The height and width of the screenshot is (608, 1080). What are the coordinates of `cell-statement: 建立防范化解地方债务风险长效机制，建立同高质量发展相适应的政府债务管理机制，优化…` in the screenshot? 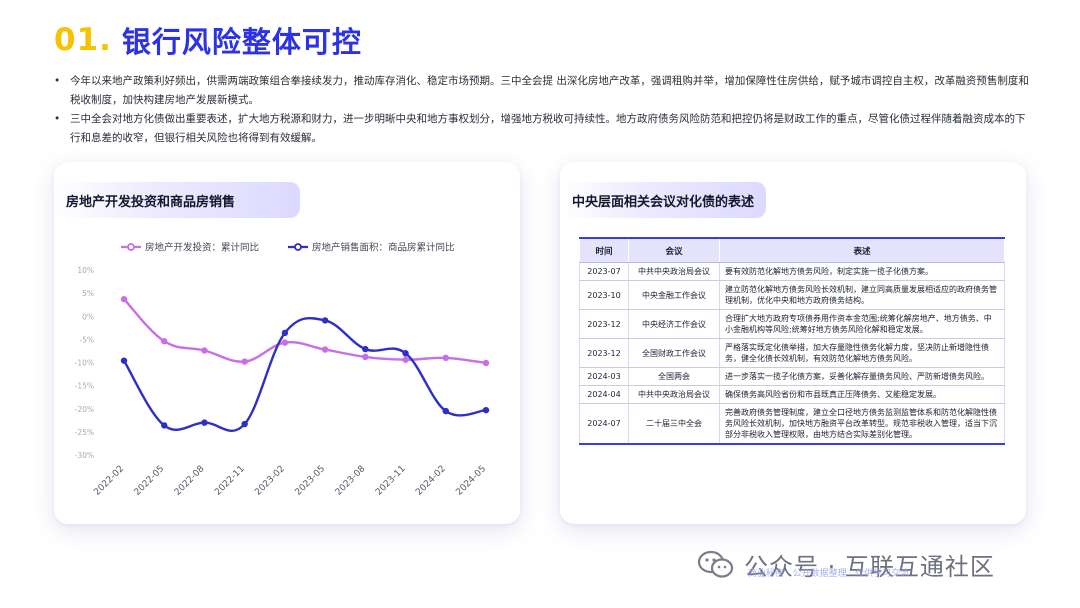 It's located at (862, 295).